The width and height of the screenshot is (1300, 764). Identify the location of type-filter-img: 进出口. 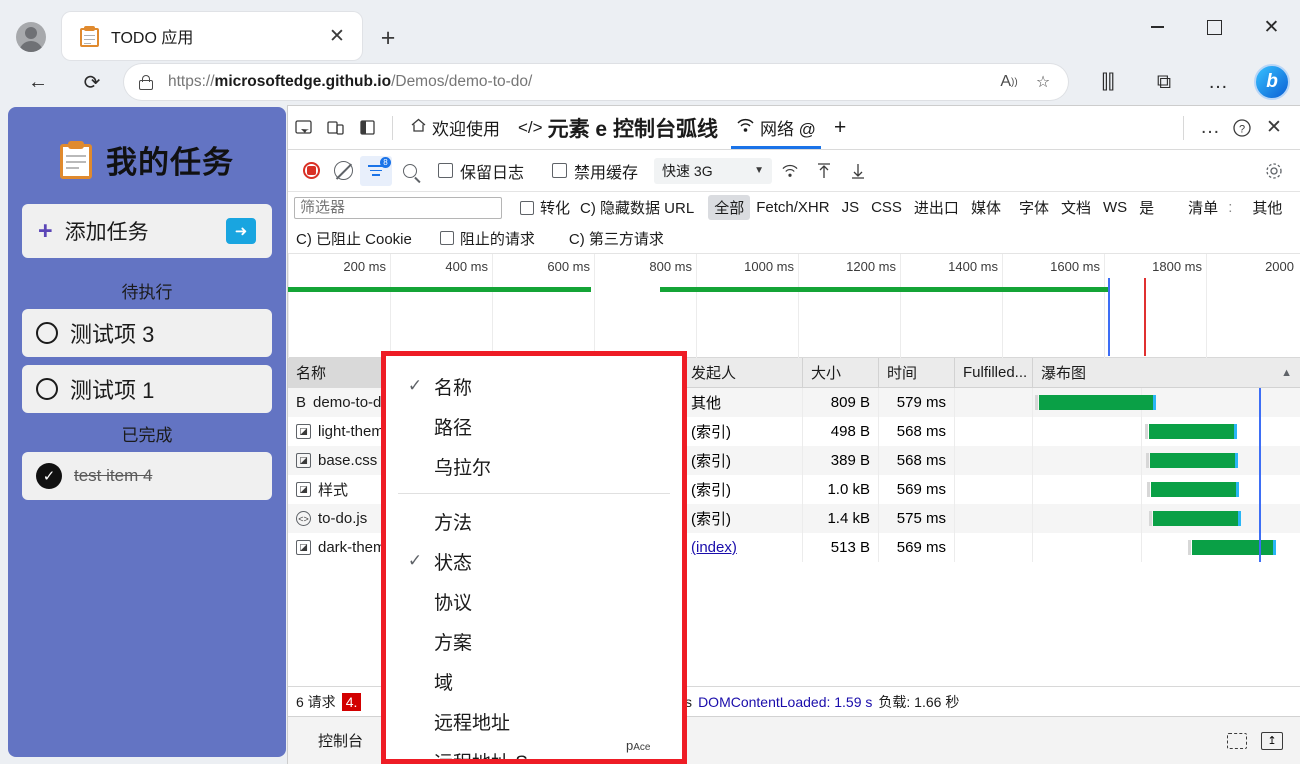
(936, 207).